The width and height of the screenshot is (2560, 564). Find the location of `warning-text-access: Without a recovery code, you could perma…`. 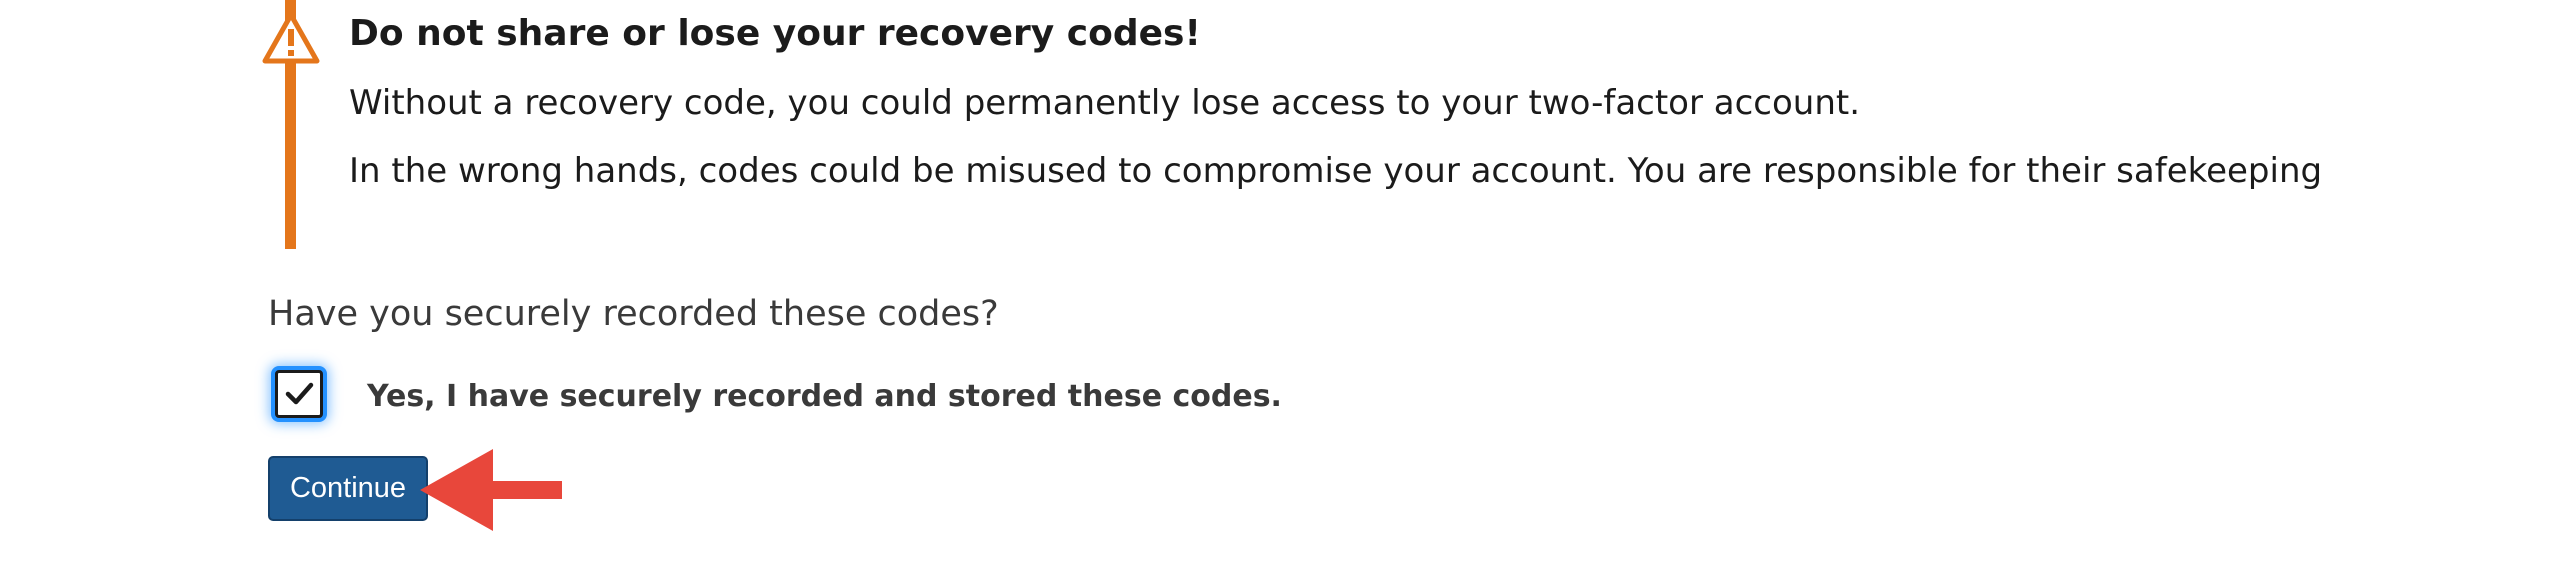

warning-text-access: Without a recovery code, you could perma… is located at coordinates (1105, 103).